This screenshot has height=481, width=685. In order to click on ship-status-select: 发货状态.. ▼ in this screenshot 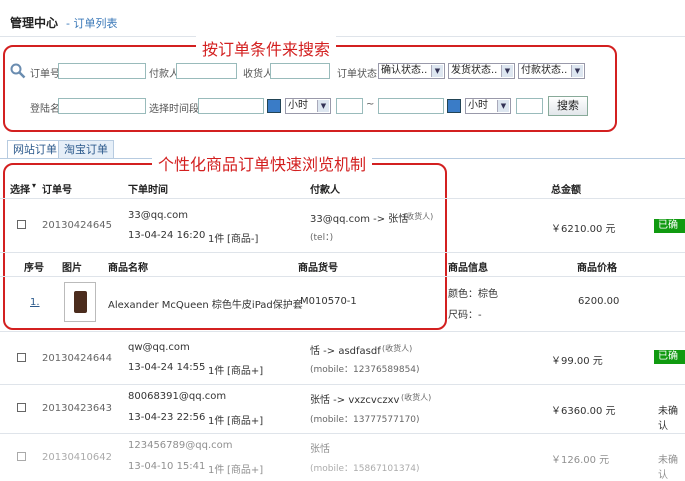, I will do `click(481, 71)`.